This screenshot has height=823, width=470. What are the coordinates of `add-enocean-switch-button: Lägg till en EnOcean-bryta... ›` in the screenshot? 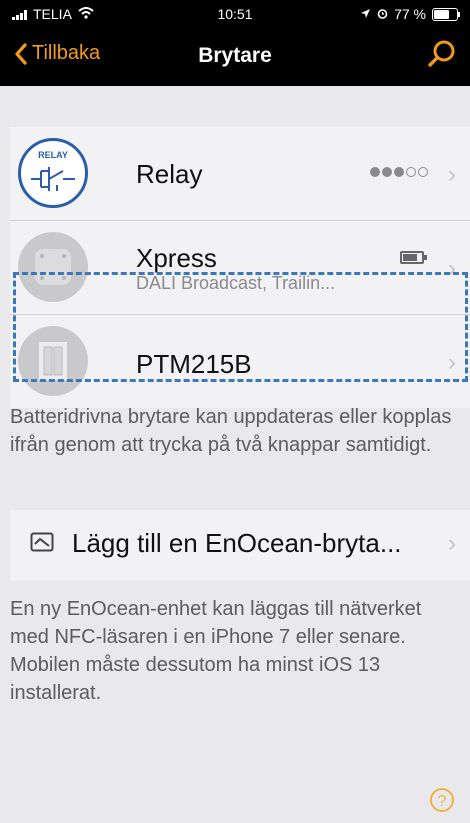 It's located at (240, 545).